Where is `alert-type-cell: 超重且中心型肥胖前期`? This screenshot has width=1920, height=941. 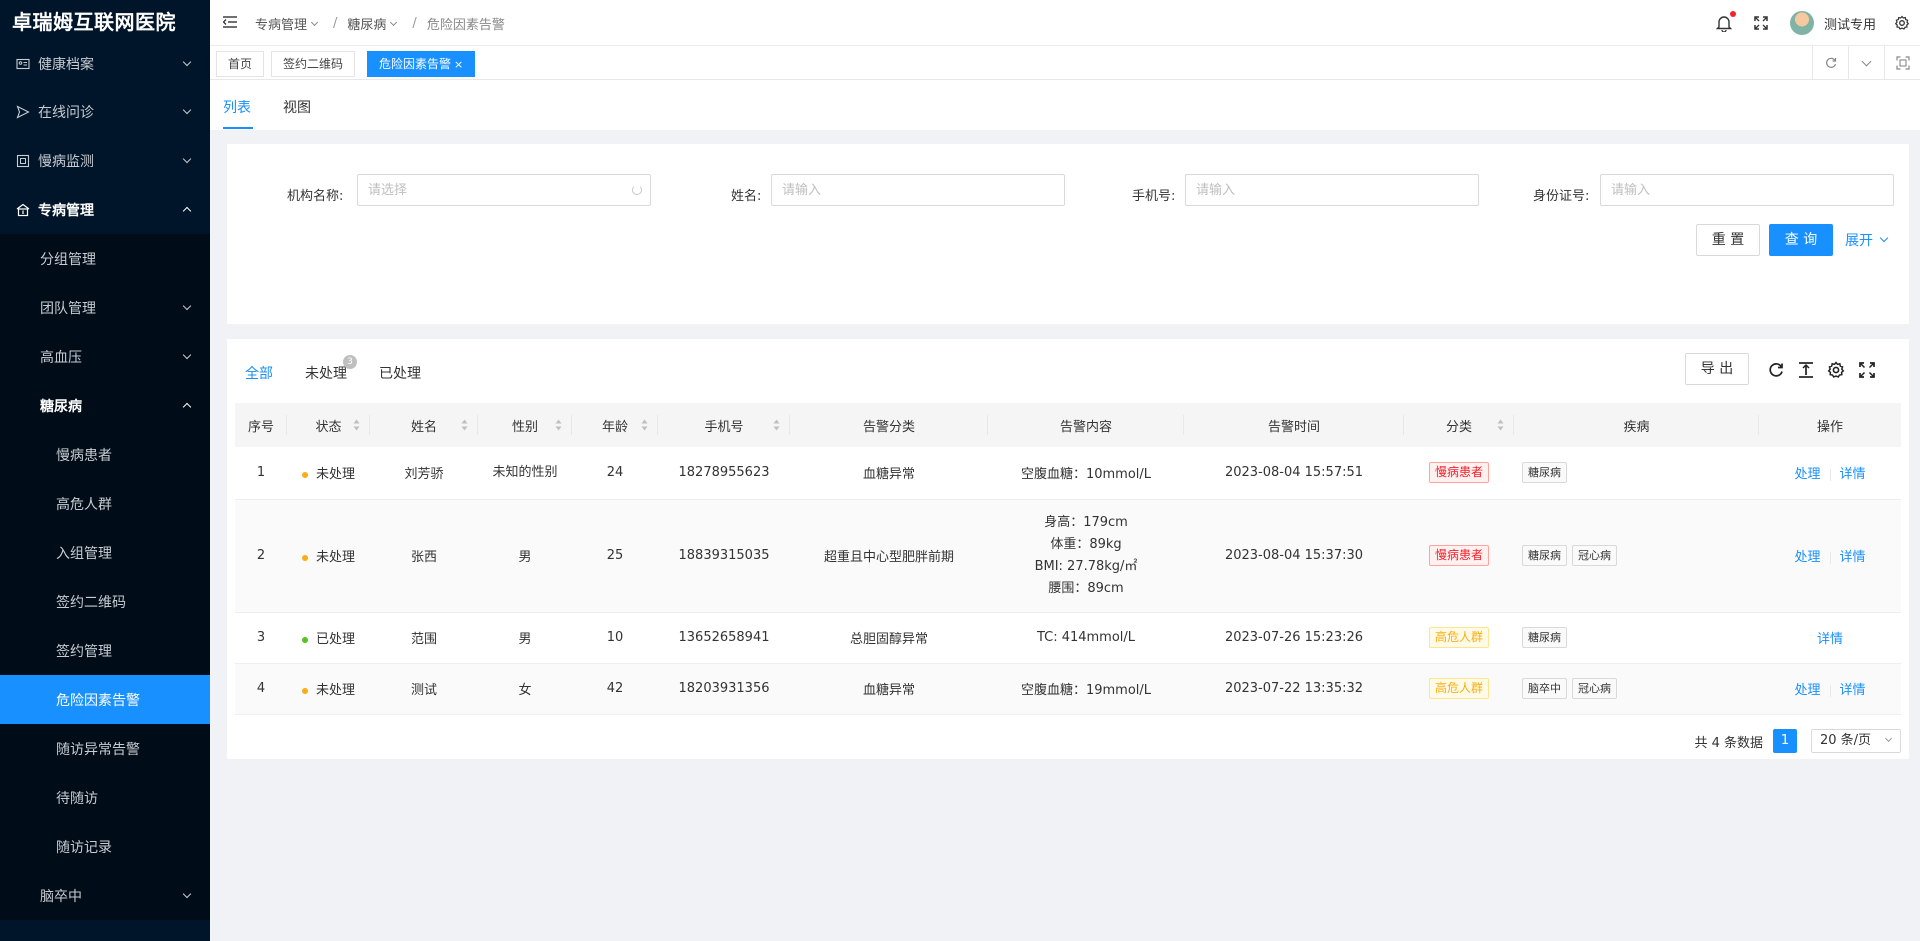
alert-type-cell: 超重且中心型肥胖前期 is located at coordinates (889, 556).